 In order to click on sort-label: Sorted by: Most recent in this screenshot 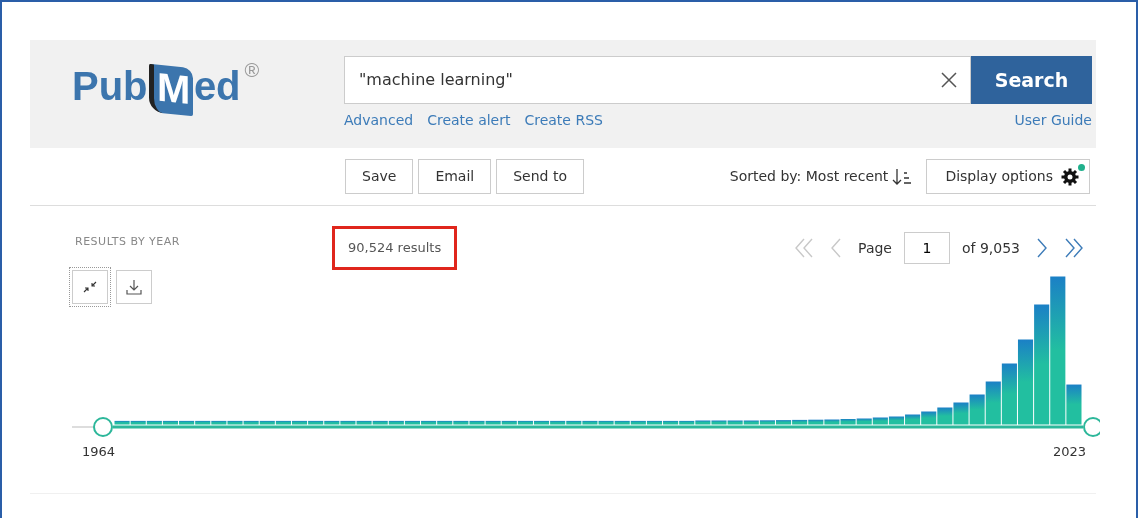, I will do `click(809, 176)`.